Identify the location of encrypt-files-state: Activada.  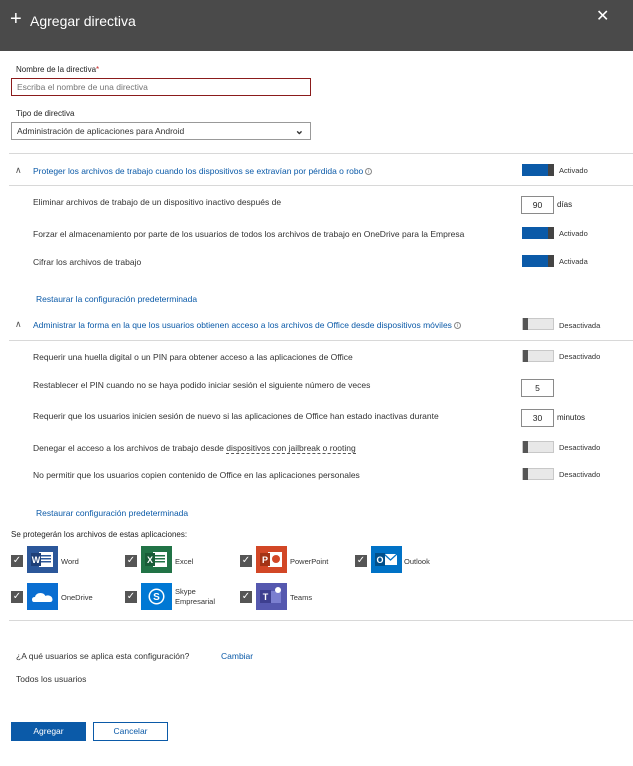
(573, 261).